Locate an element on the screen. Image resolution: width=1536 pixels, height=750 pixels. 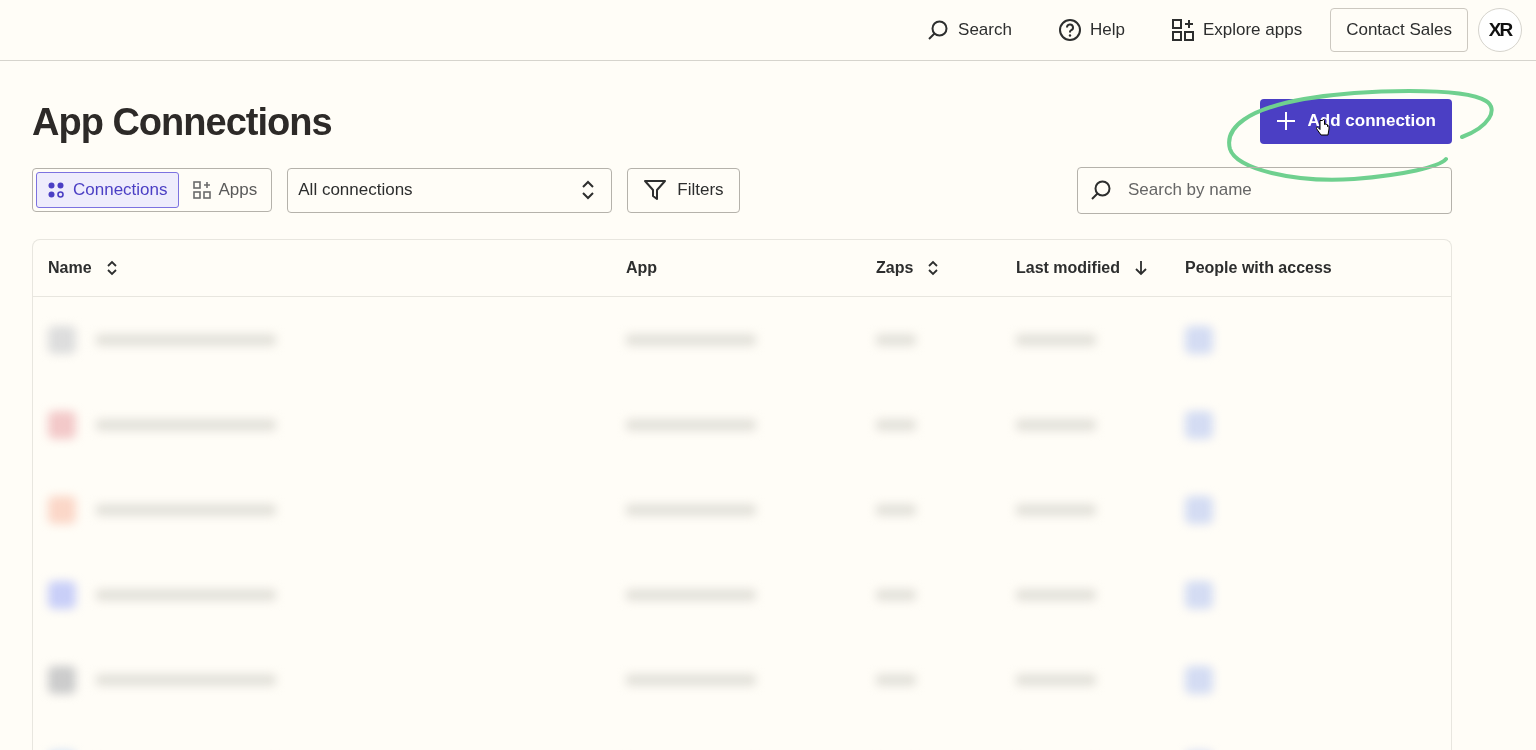
column-header: App is located at coordinates (642, 268).